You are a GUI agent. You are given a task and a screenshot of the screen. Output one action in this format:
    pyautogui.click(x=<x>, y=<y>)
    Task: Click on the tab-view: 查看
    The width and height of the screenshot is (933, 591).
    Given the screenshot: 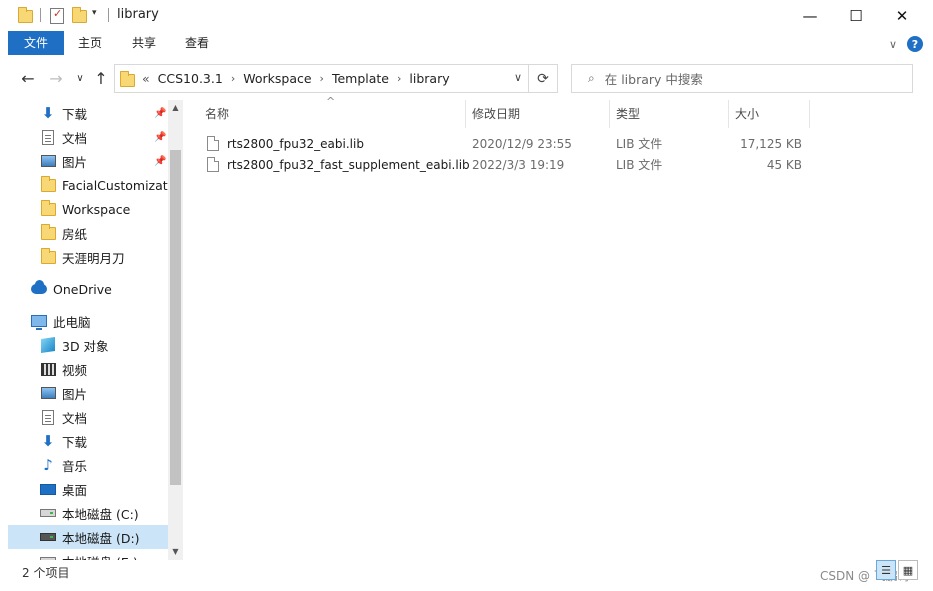 What is the action you would take?
    pyautogui.click(x=197, y=43)
    